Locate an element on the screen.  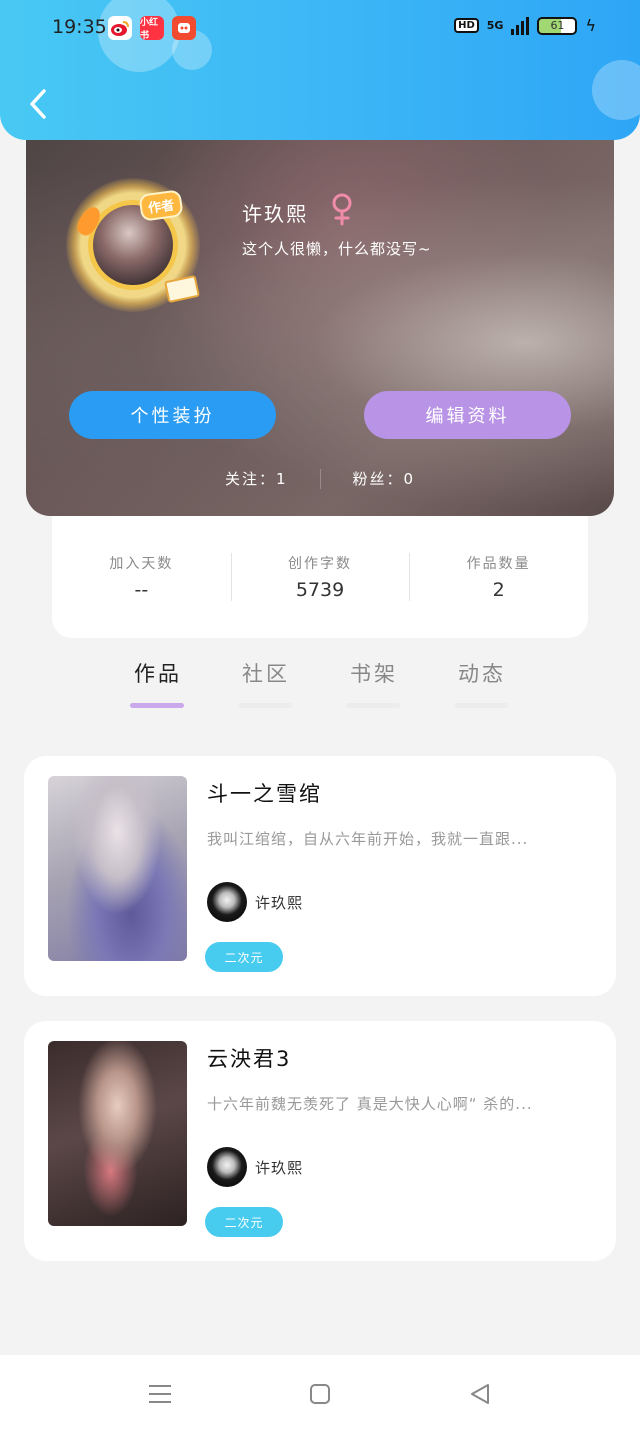
work-title: 云泱君3 is located at coordinates (249, 1059).